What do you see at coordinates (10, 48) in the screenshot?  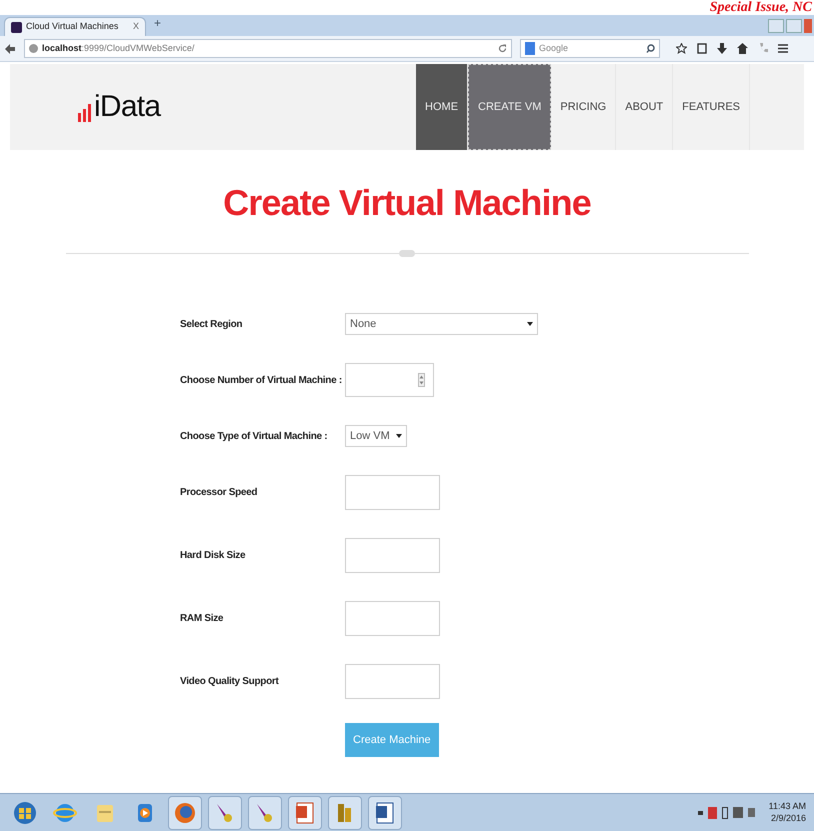 I see `back-icon` at bounding box center [10, 48].